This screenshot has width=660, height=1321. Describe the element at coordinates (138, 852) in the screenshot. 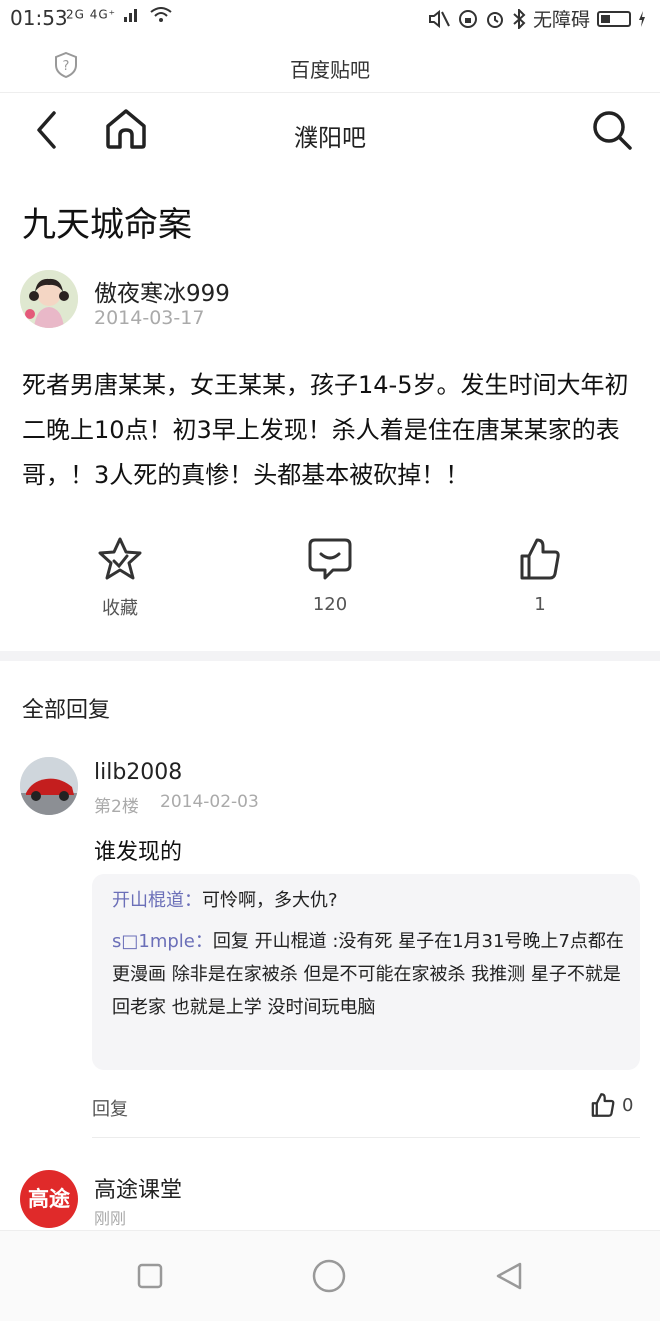

I see `reply-text: 谁发现的` at that location.